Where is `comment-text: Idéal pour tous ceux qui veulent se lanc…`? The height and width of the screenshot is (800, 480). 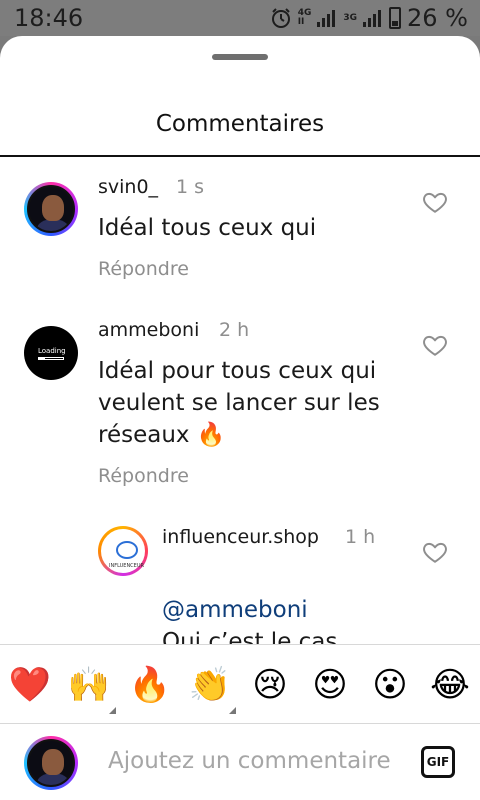 comment-text: Idéal pour tous ceux qui veulent se lanc… is located at coordinates (239, 403).